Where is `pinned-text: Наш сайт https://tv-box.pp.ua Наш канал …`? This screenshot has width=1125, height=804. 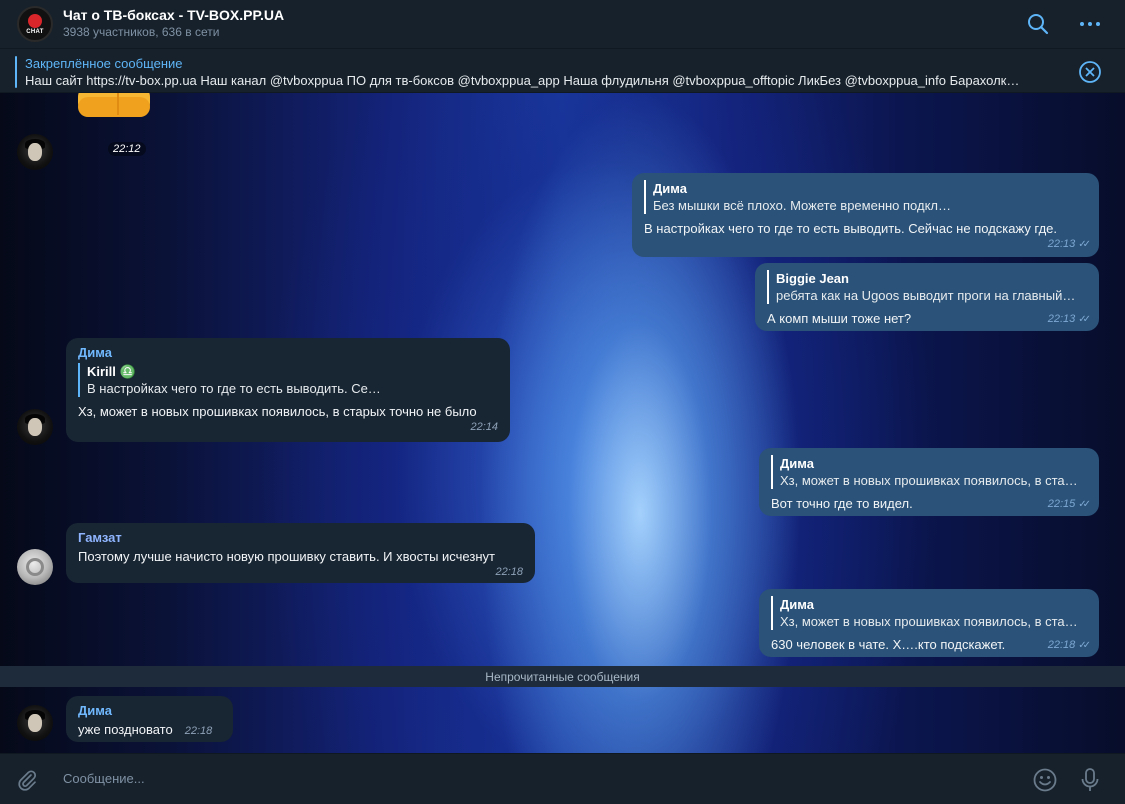 pinned-text: Наш сайт https://tv-box.pp.ua Наш канал … is located at coordinates (522, 80).